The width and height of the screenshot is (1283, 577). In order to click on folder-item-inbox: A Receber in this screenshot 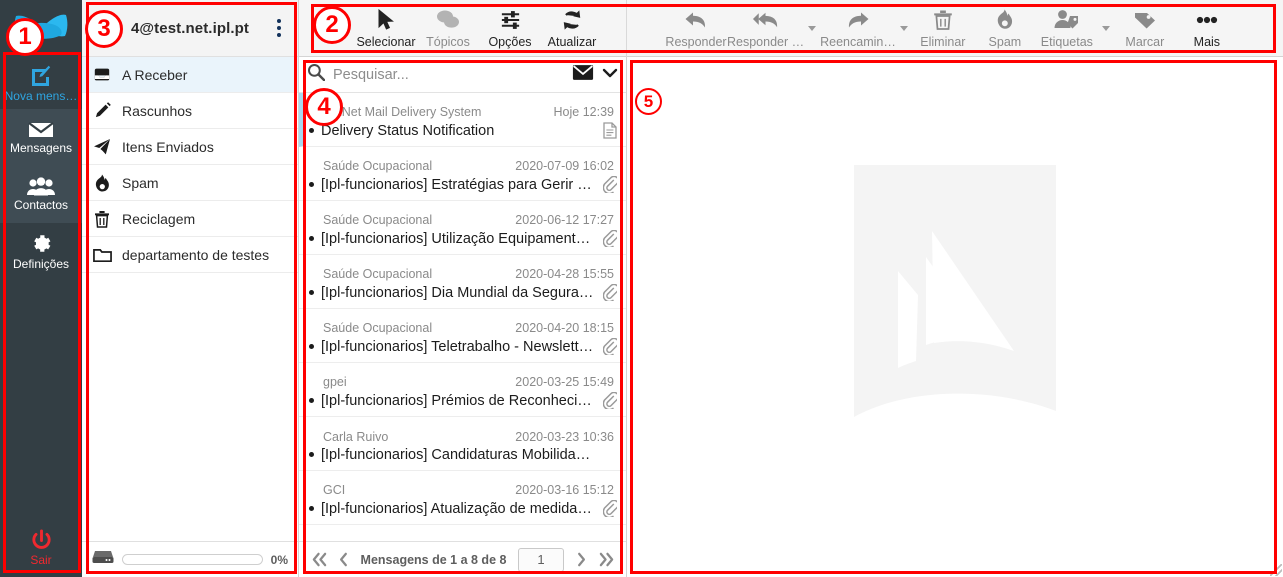, I will do `click(190, 75)`.